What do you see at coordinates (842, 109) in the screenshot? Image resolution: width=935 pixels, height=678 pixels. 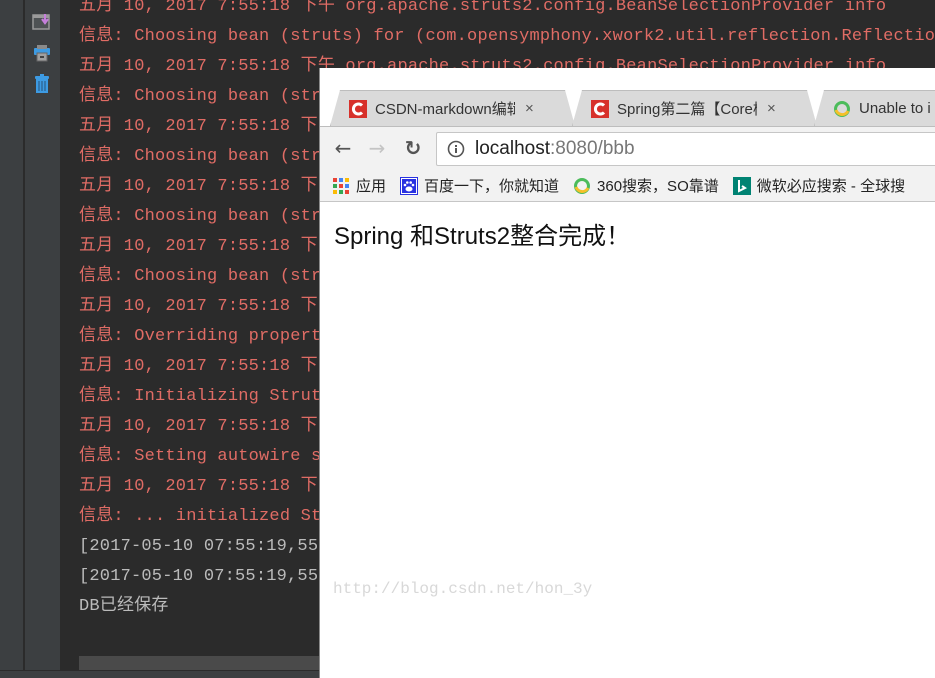 I see `loading-icon` at bounding box center [842, 109].